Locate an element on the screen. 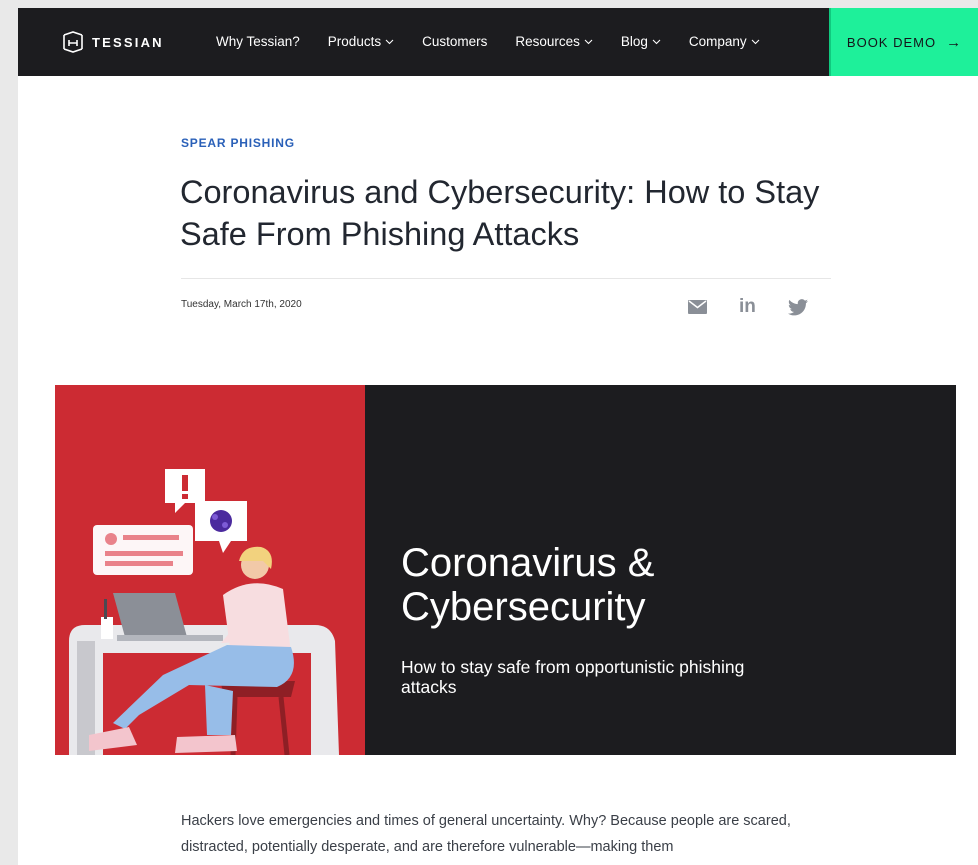  logo: TESSIAN is located at coordinates (113, 42).